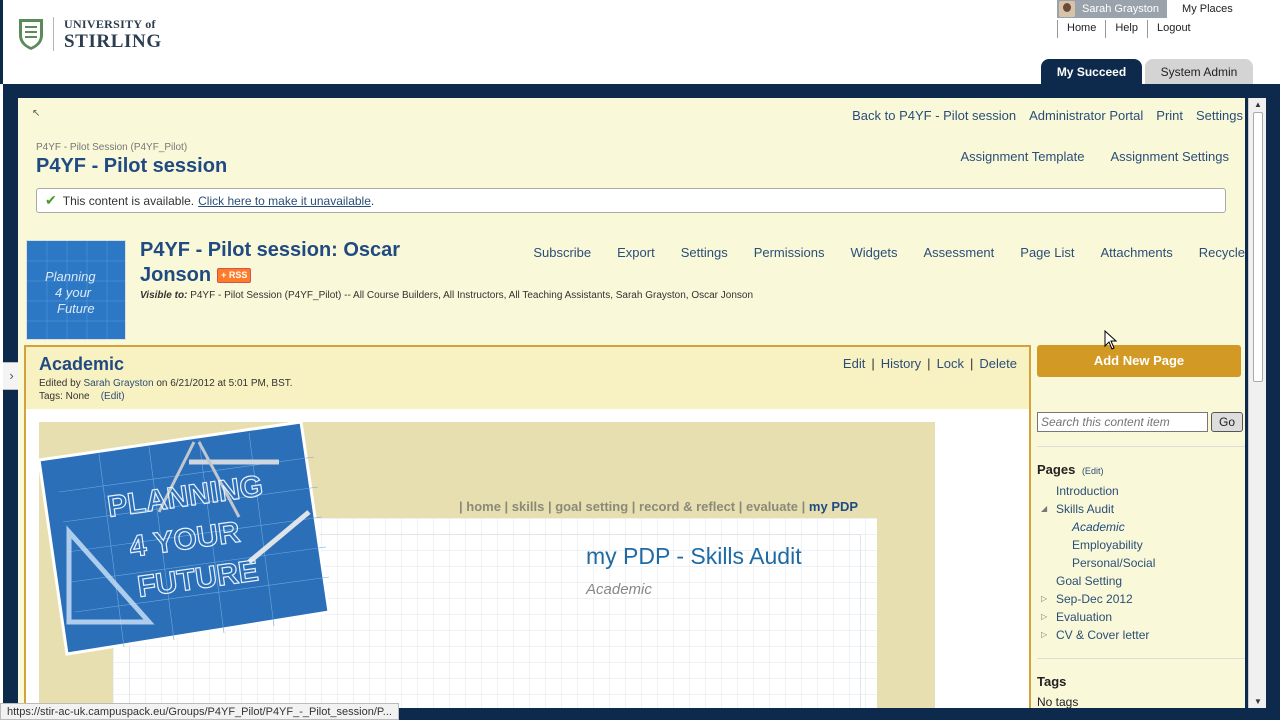 This screenshot has height=720, width=1280. I want to click on assignment-template-link: Assignment Template, so click(1022, 156).